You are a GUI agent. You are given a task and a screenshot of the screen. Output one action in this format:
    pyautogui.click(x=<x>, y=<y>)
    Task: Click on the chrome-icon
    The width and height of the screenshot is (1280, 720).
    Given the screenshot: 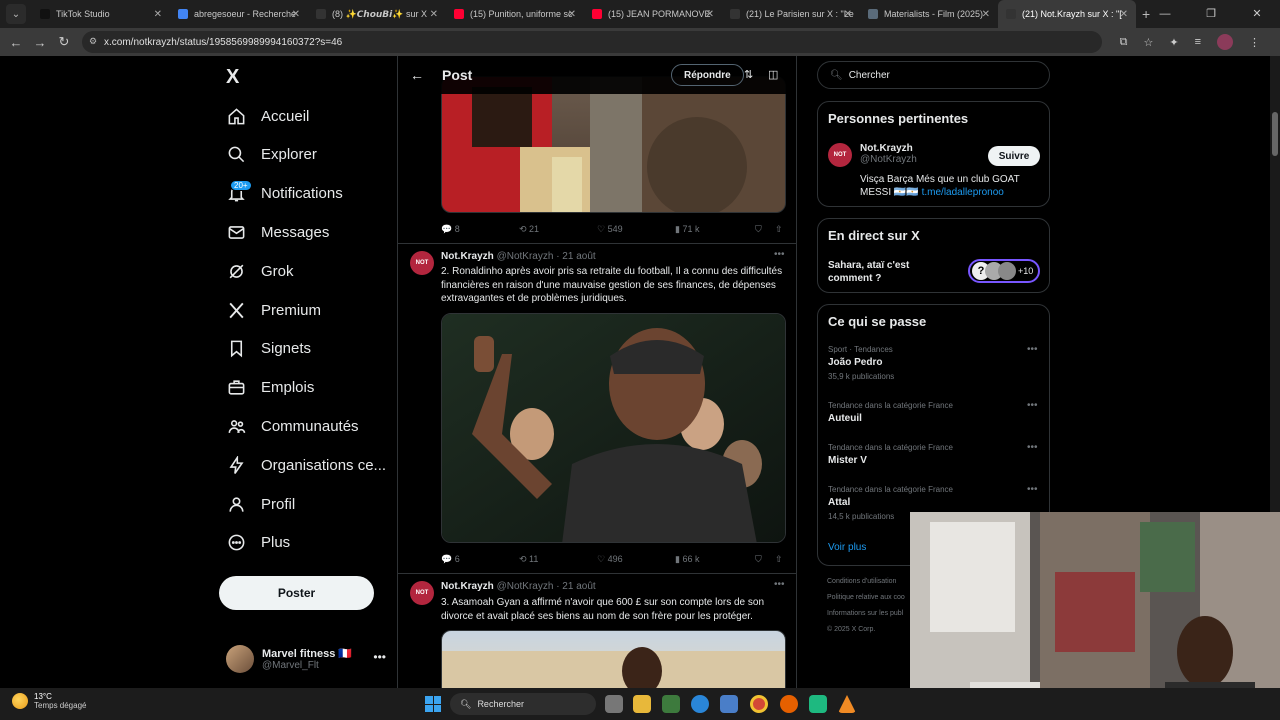 What is the action you would take?
    pyautogui.click(x=759, y=704)
    